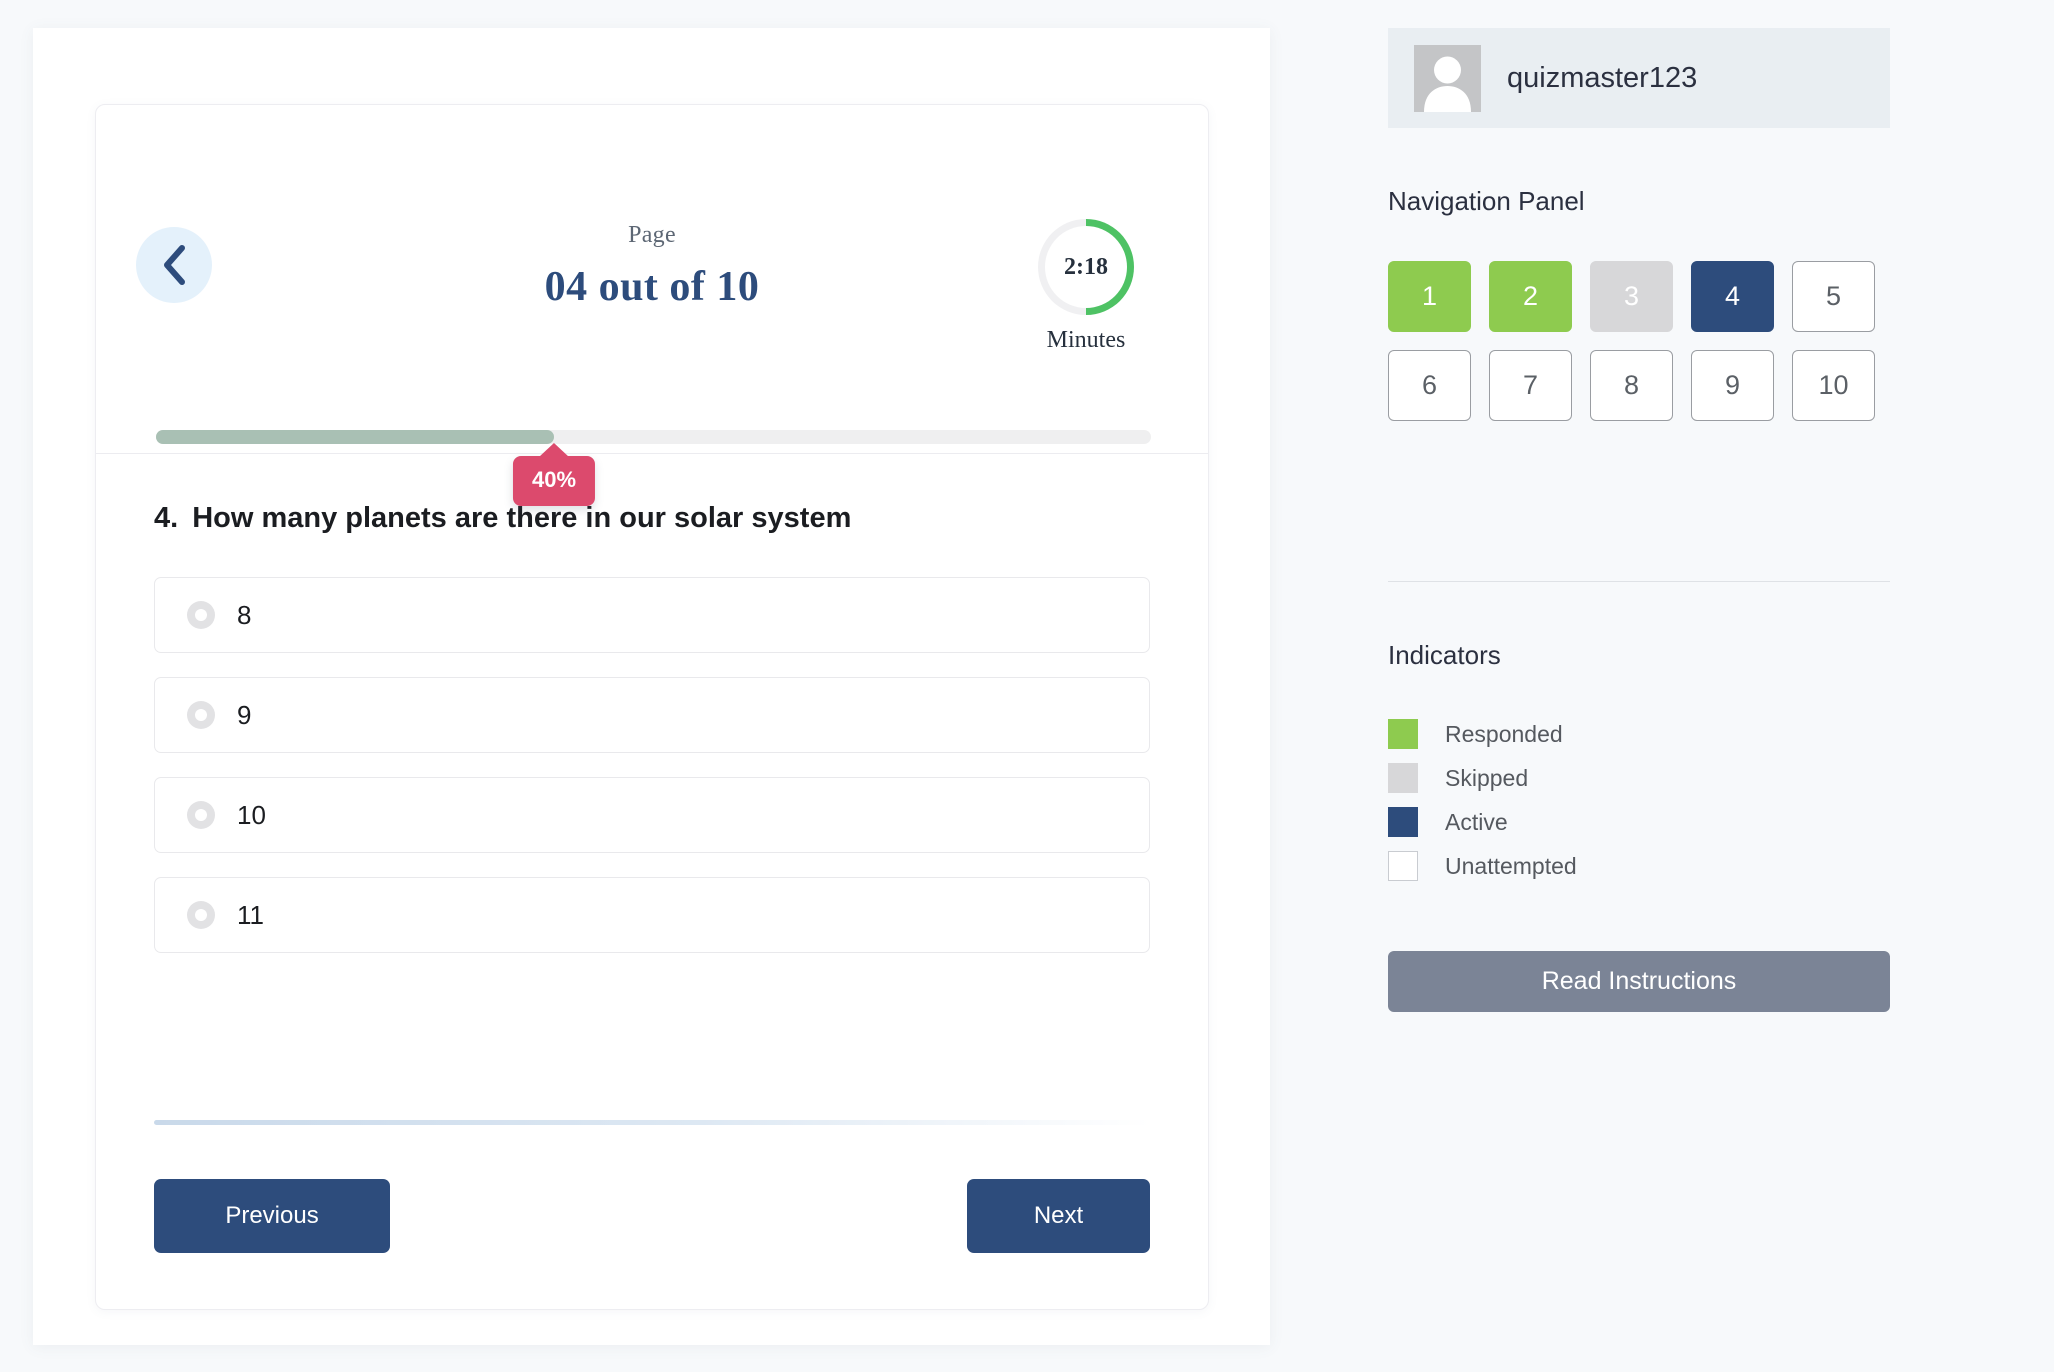  Describe the element at coordinates (251, 814) in the screenshot. I see `option-label: 10` at that location.